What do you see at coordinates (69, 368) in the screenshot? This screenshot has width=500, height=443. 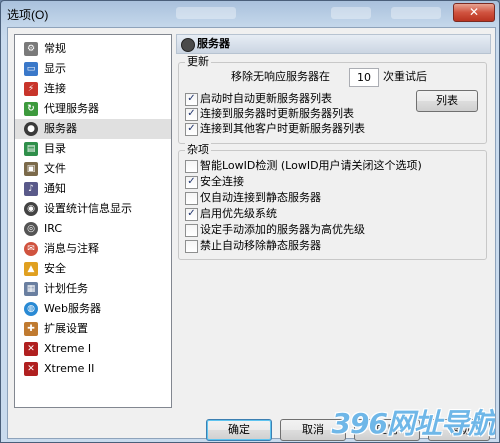 I see `sidebar-item-label: Xtreme II` at bounding box center [69, 368].